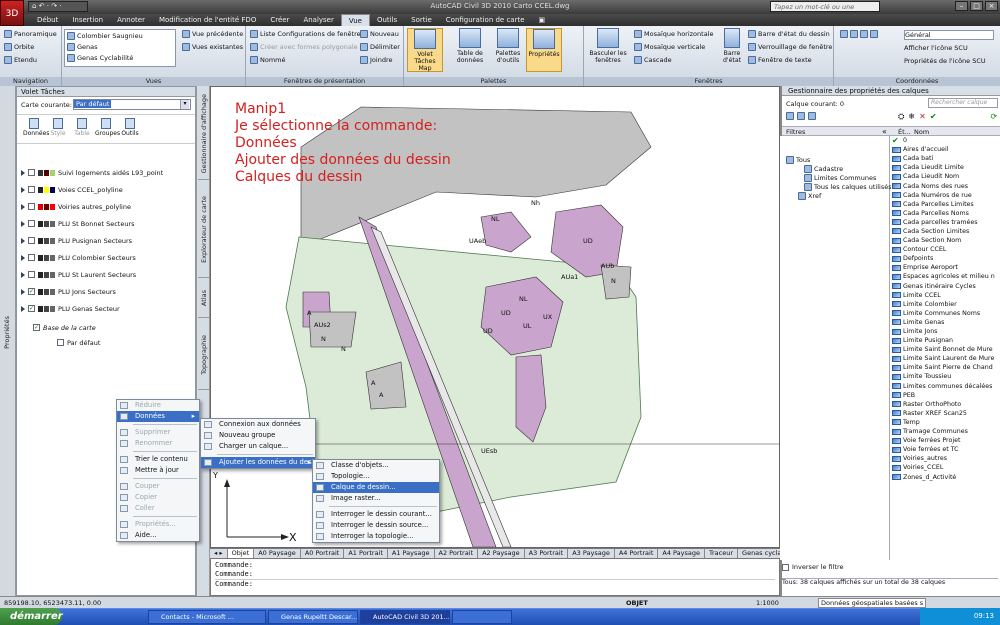 The image size is (1000, 625). What do you see at coordinates (158, 459) in the screenshot?
I see `menu-item: Trier le contenu` at bounding box center [158, 459].